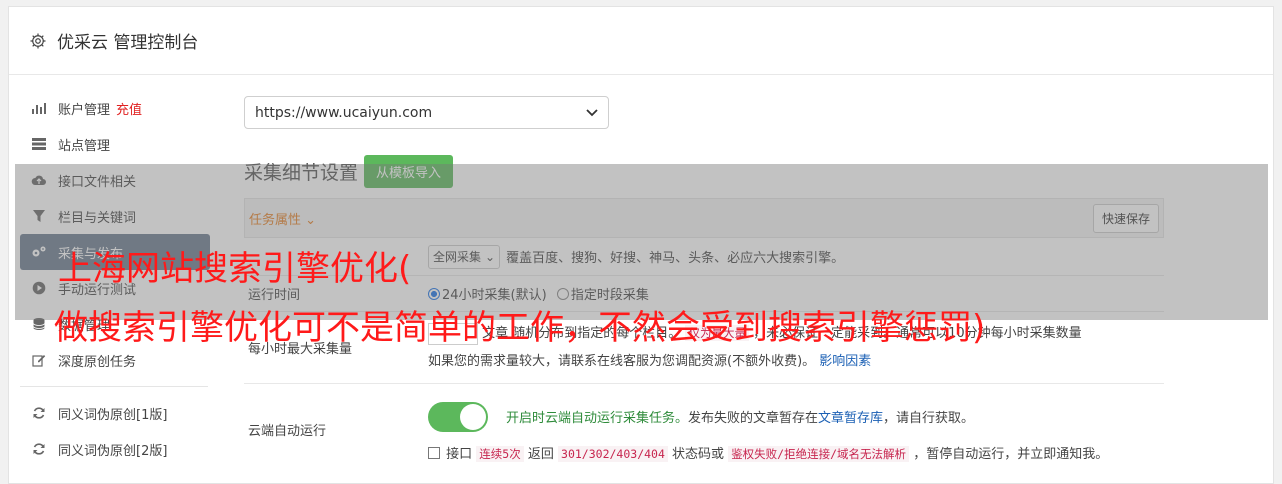 The height and width of the screenshot is (484, 1282). What do you see at coordinates (39, 360) in the screenshot?
I see `edit-icon` at bounding box center [39, 360].